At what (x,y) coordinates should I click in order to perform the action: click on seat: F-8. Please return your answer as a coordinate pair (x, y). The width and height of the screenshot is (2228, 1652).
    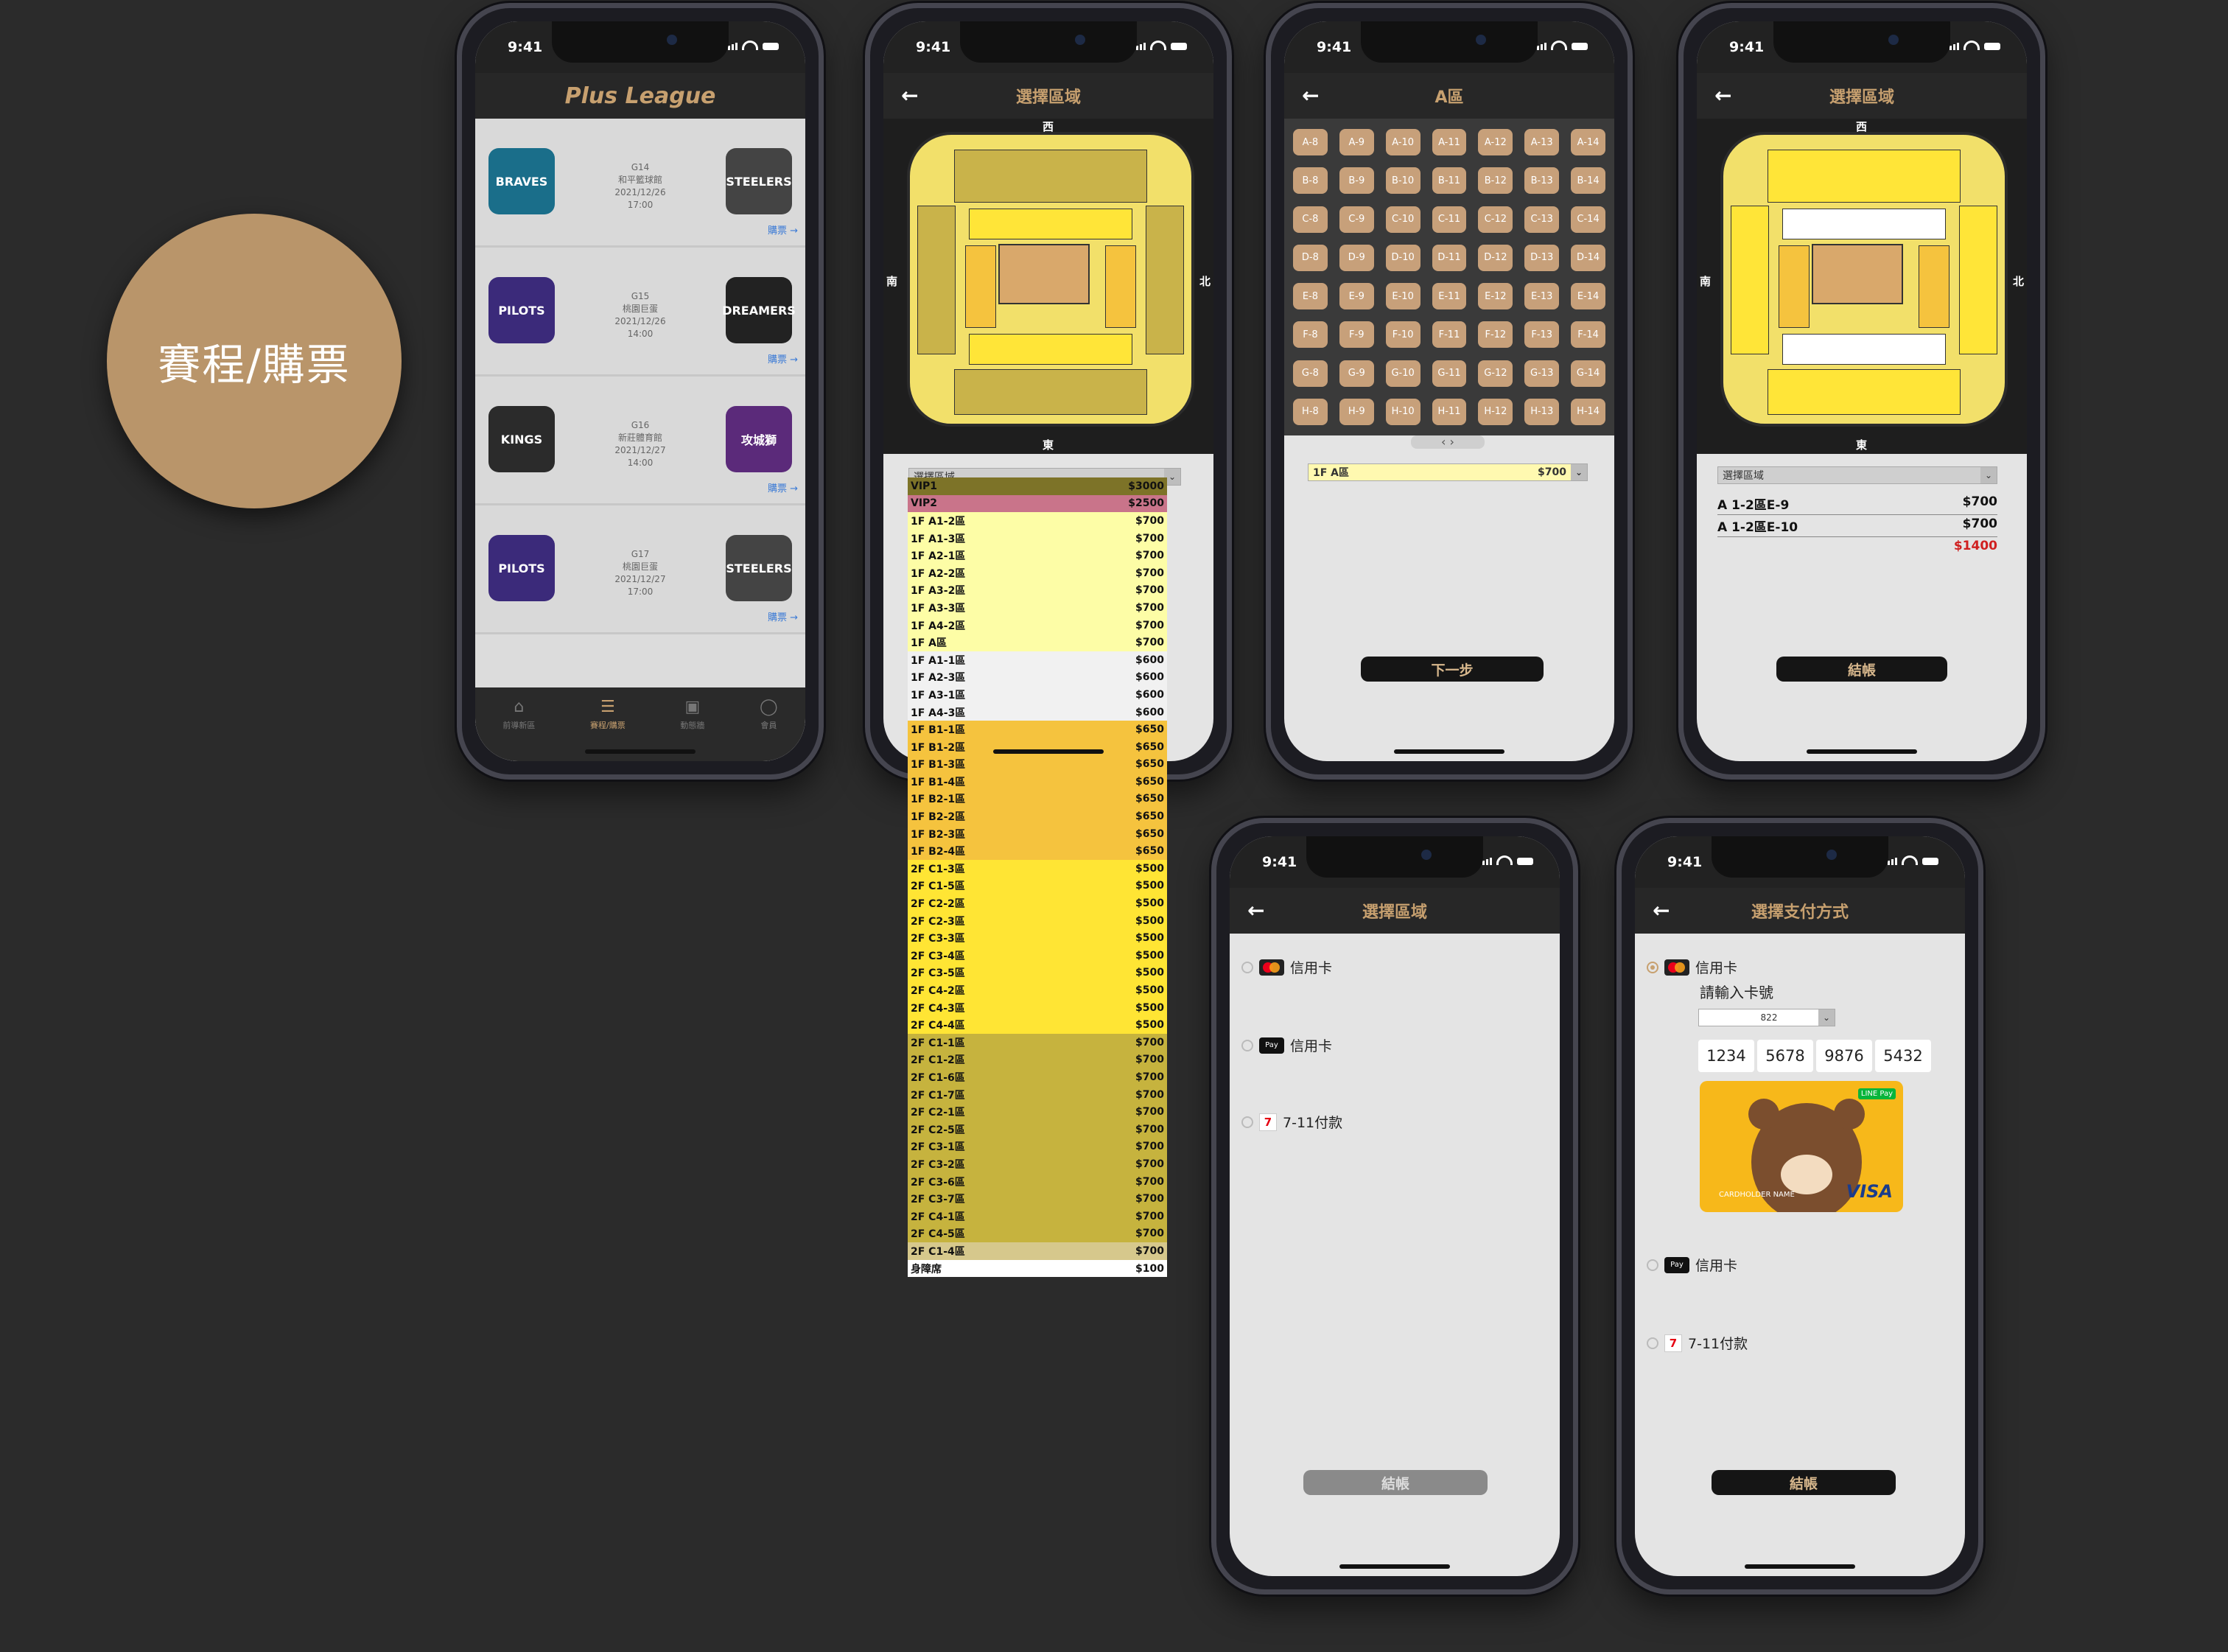
    Looking at the image, I should click on (1310, 335).